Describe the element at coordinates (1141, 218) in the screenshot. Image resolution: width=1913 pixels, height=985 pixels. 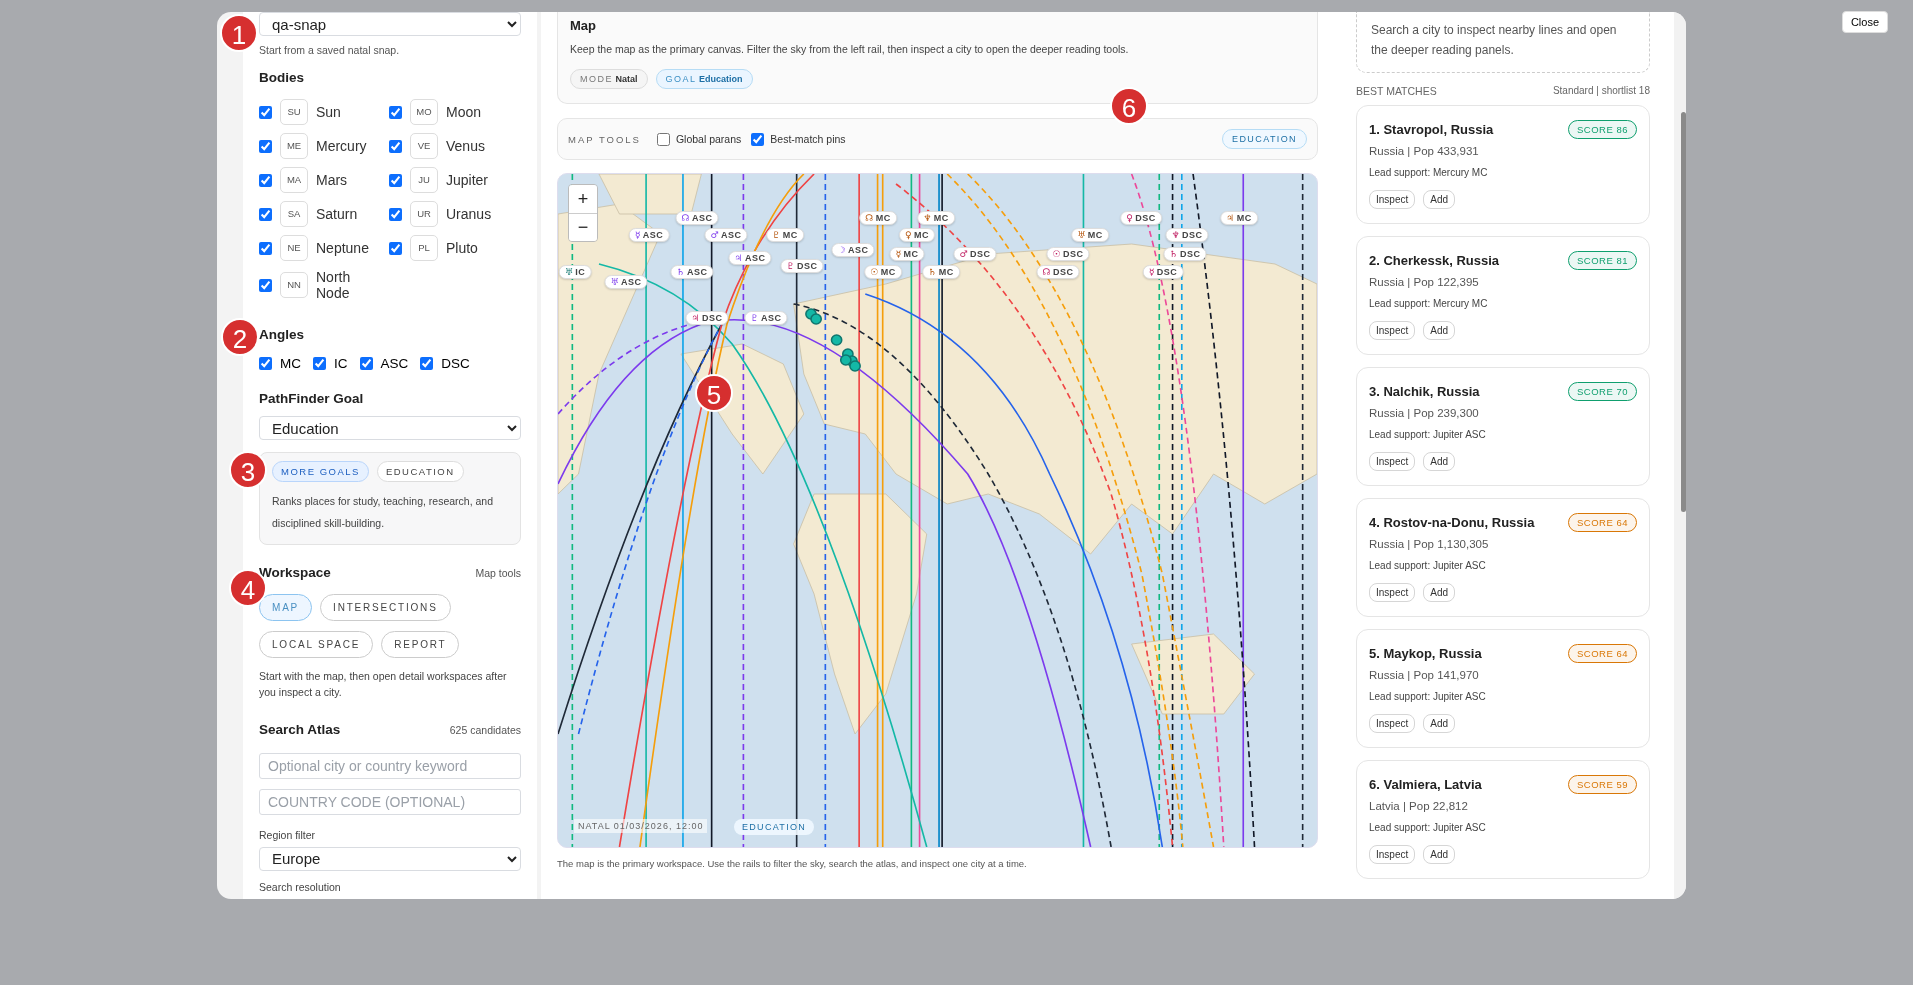
I see `line-pin: ♀ DSC` at that location.